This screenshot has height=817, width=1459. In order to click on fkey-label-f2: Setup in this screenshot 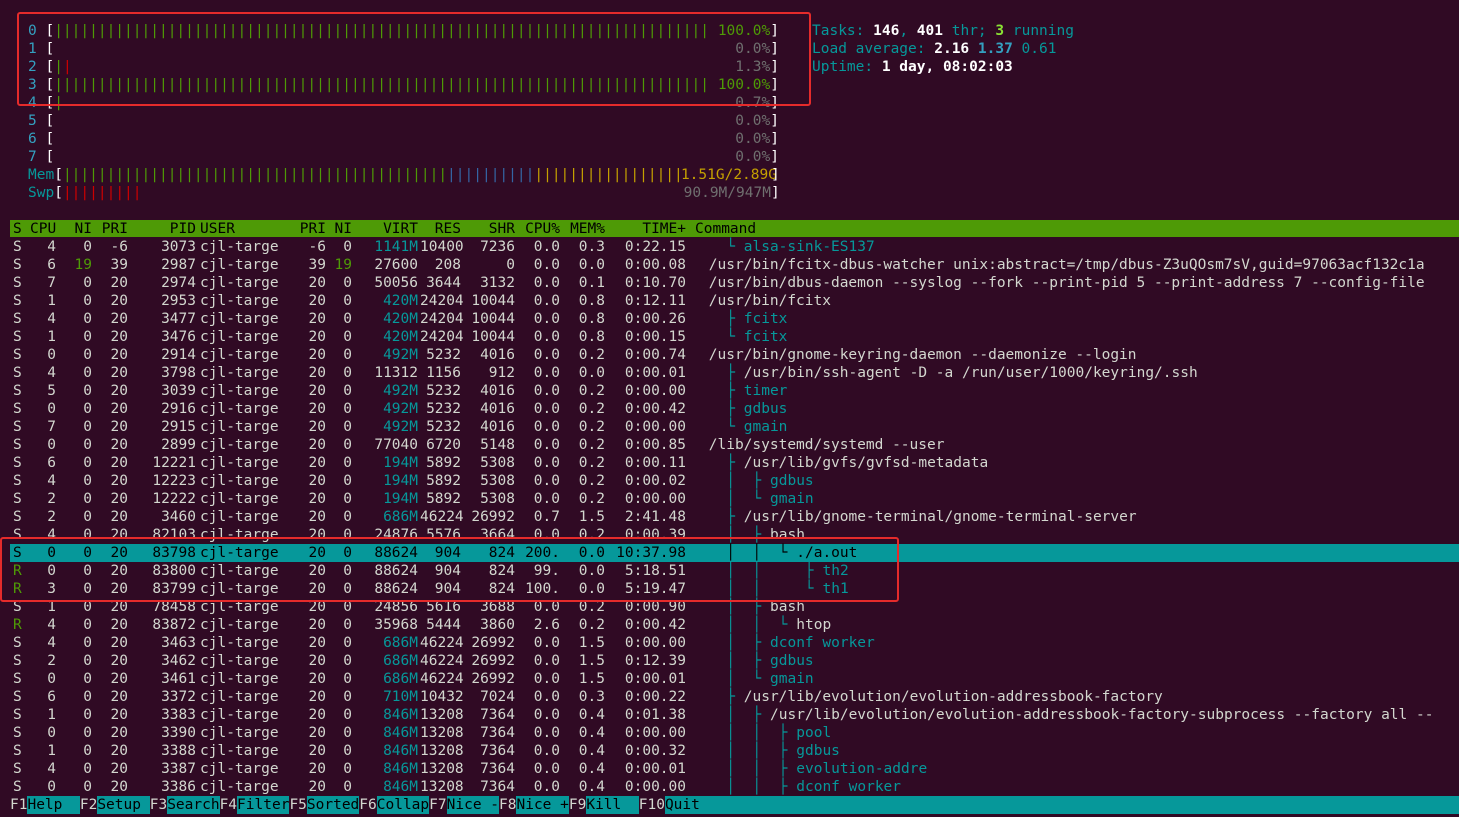, I will do `click(123, 805)`.